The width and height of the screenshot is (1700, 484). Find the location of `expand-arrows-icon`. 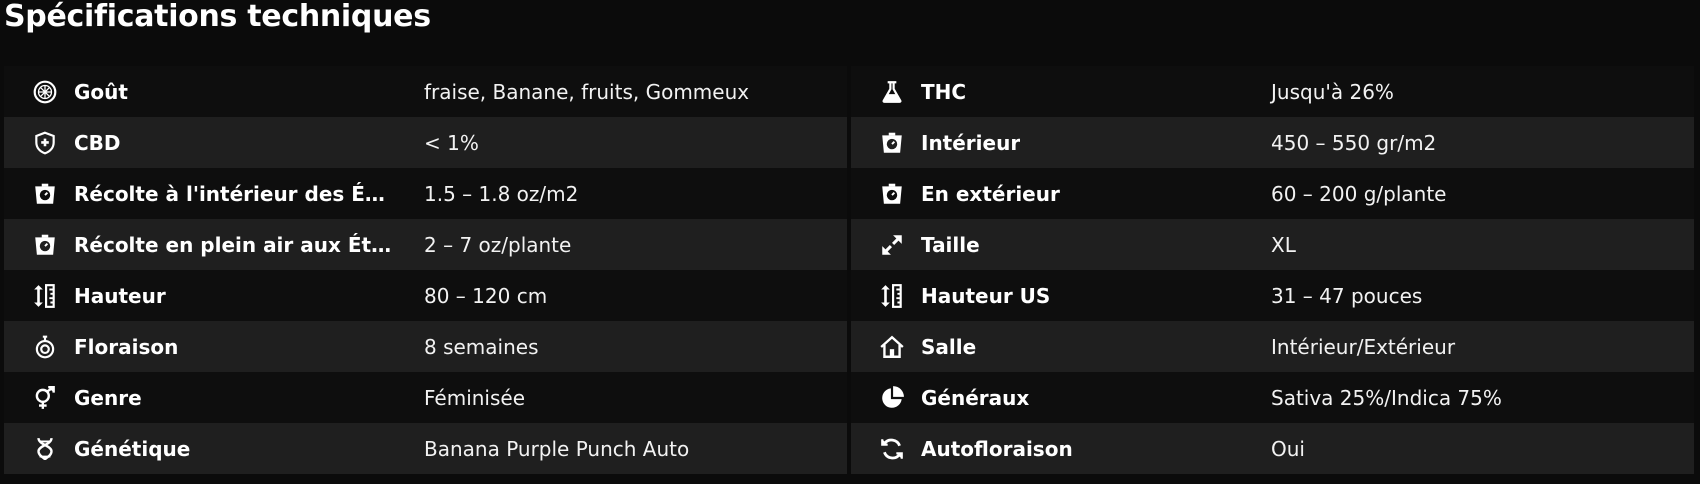

expand-arrows-icon is located at coordinates (892, 245).